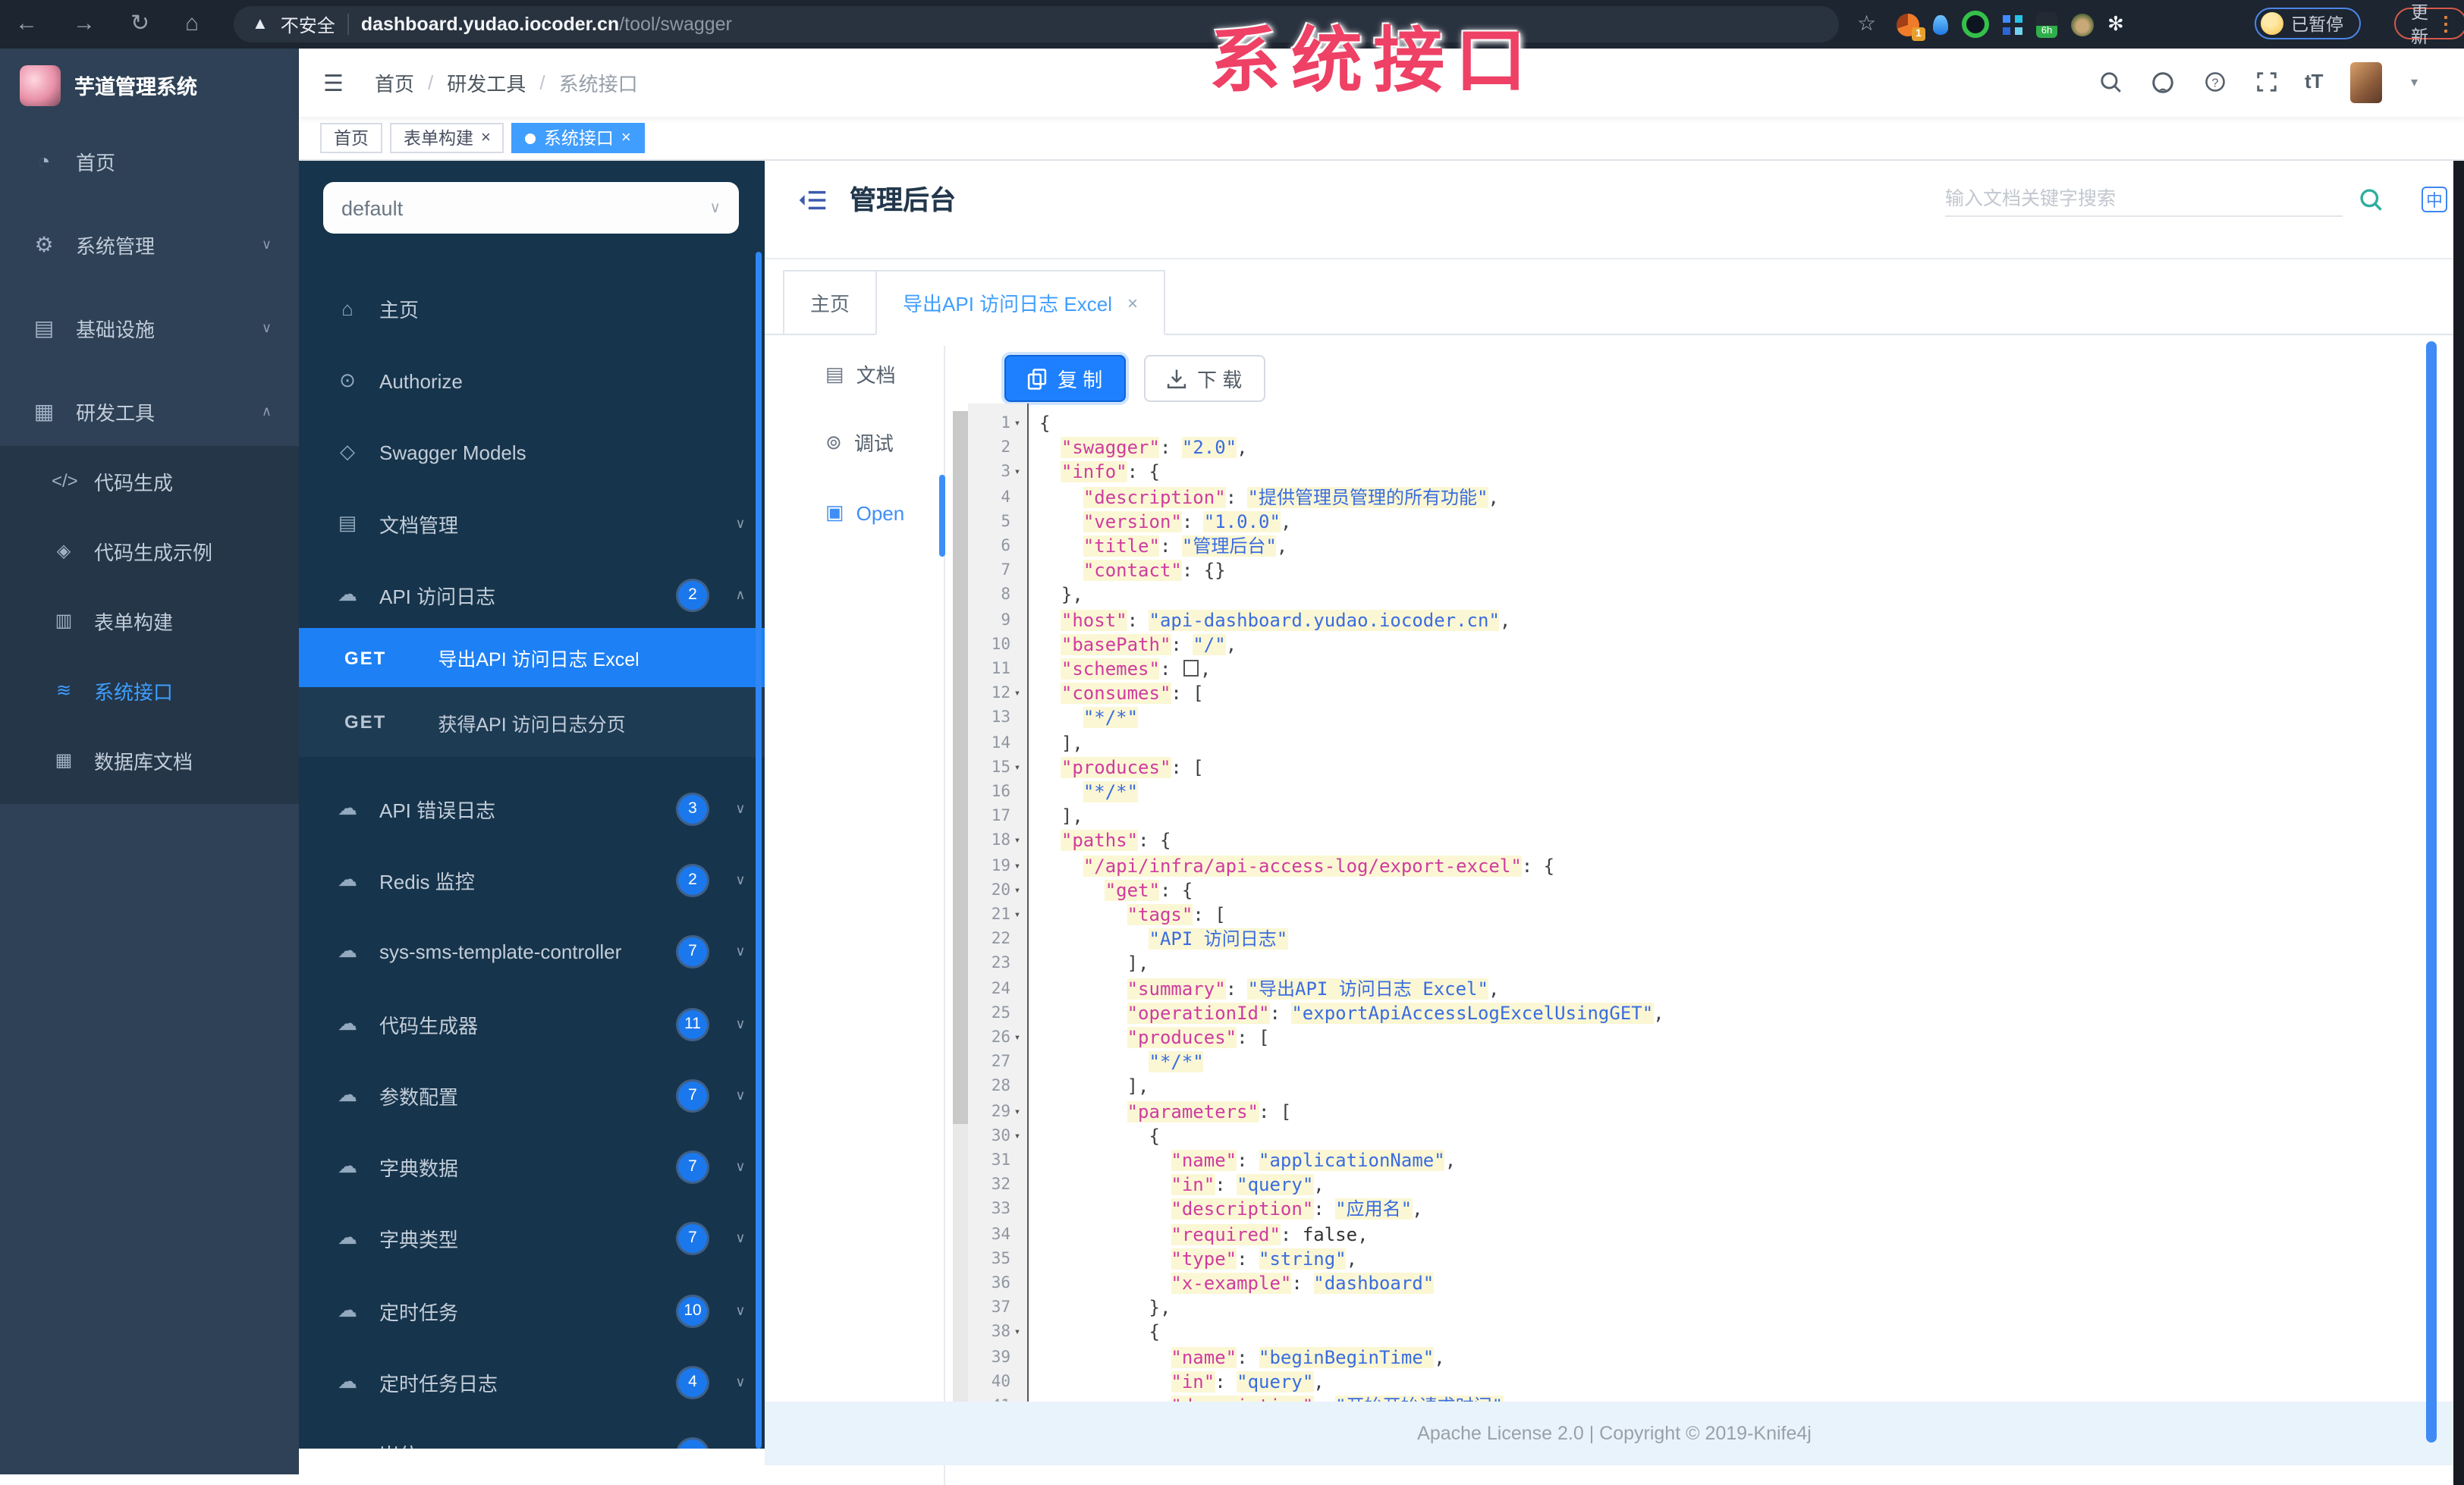 This screenshot has height=1485, width=2464. I want to click on extension-orange-icon: 1, so click(1911, 26).